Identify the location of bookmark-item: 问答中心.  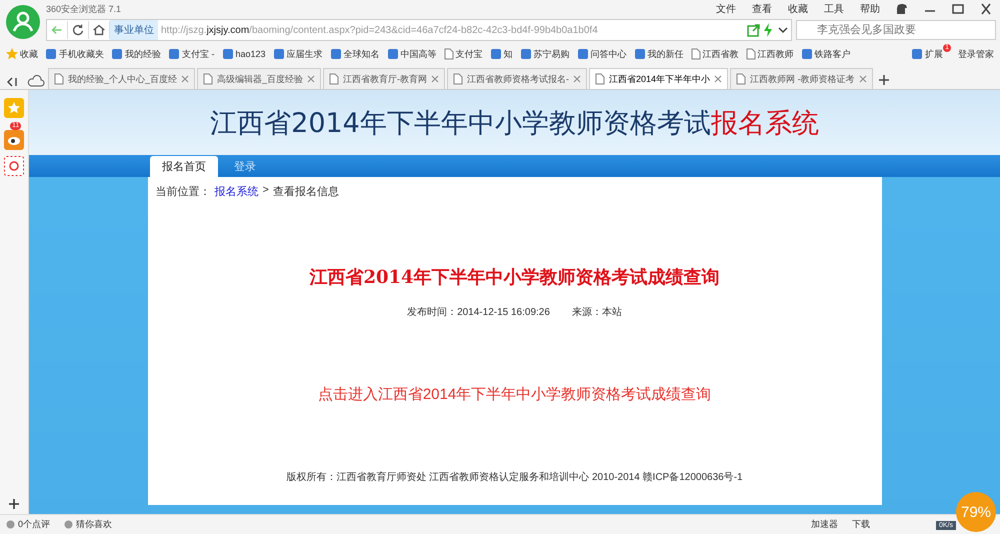
(601, 54).